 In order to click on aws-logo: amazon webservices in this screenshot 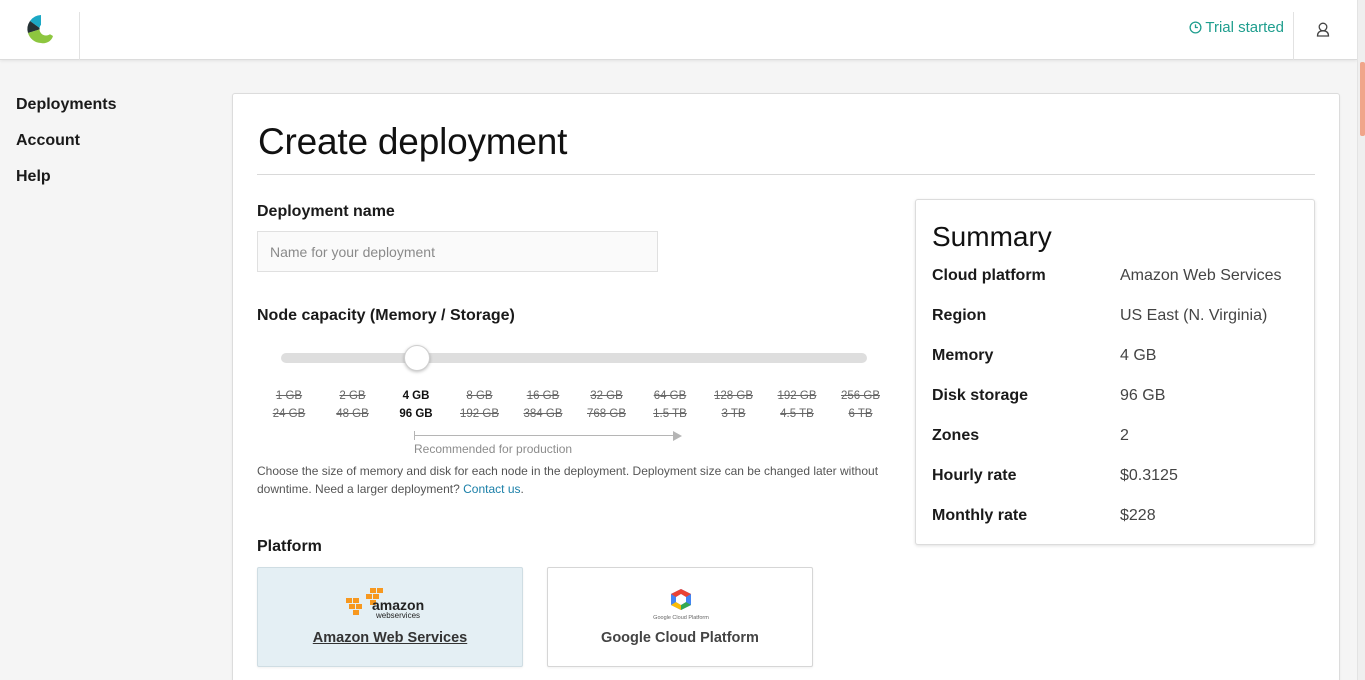, I will do `click(385, 604)`.